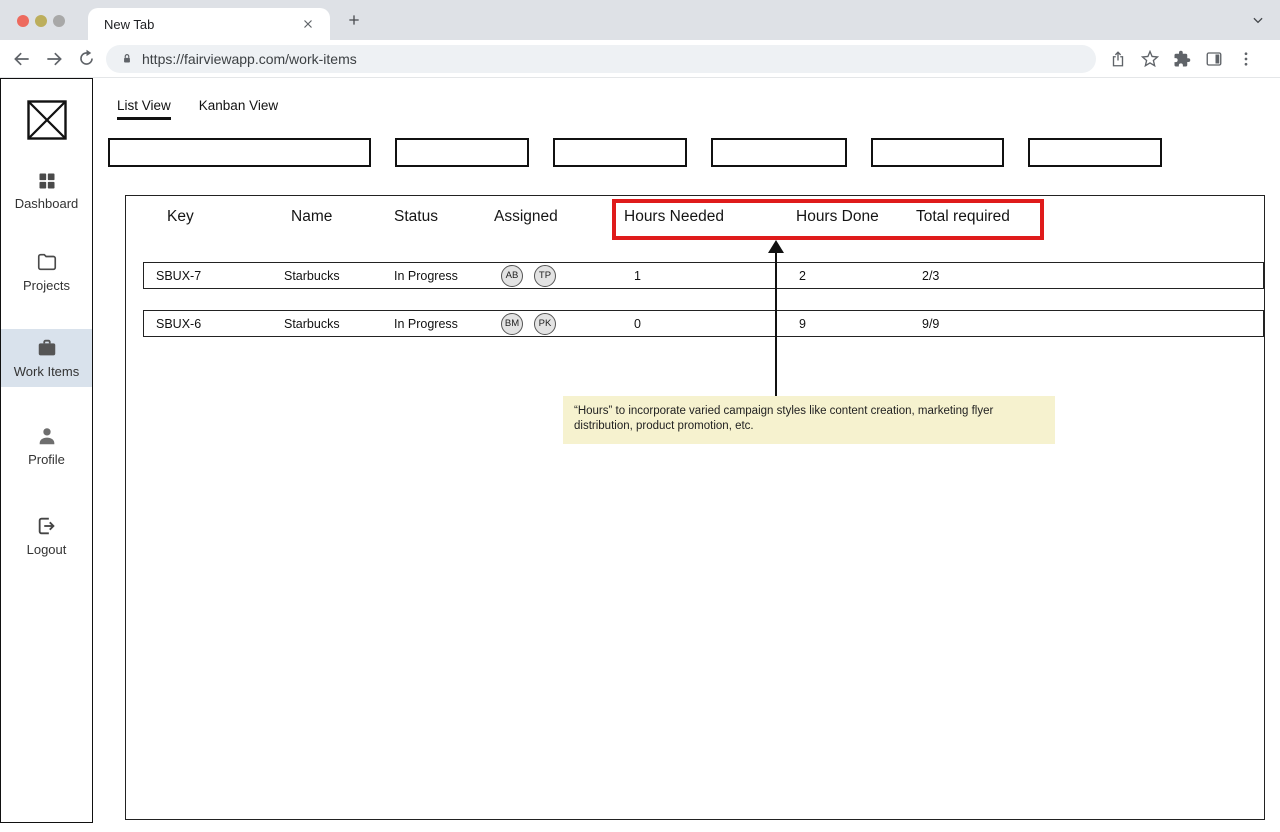 The image size is (1280, 832). I want to click on sidebar-item-label: Work Items, so click(46, 371).